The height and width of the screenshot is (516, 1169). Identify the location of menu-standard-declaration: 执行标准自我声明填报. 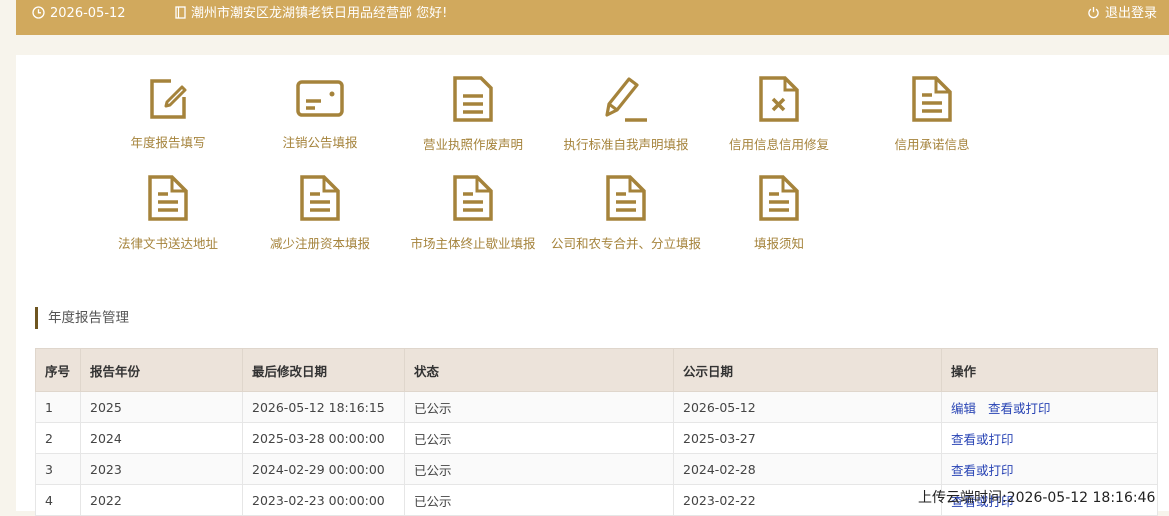
(626, 114).